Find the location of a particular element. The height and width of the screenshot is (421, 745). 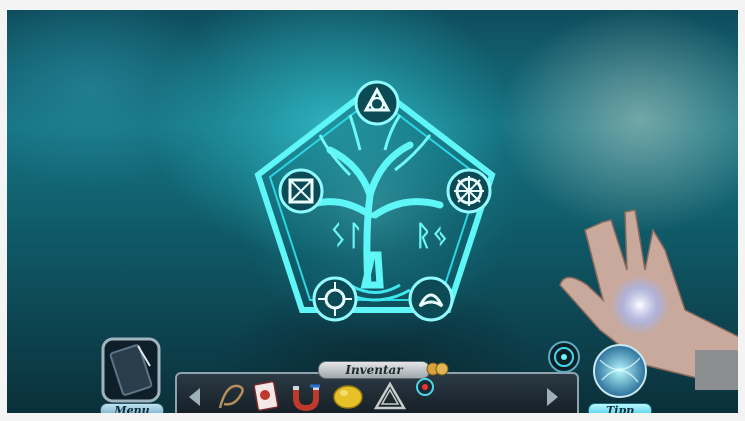

frame-top is located at coordinates (372, 5).